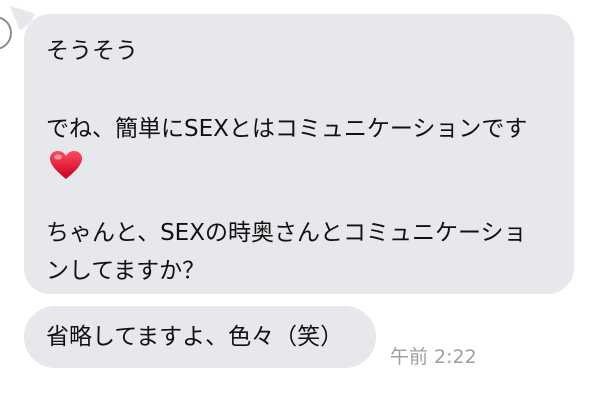 This screenshot has width=616, height=400. Describe the element at coordinates (433, 357) in the screenshot. I see `message-timestamp: 午前 2:22` at that location.